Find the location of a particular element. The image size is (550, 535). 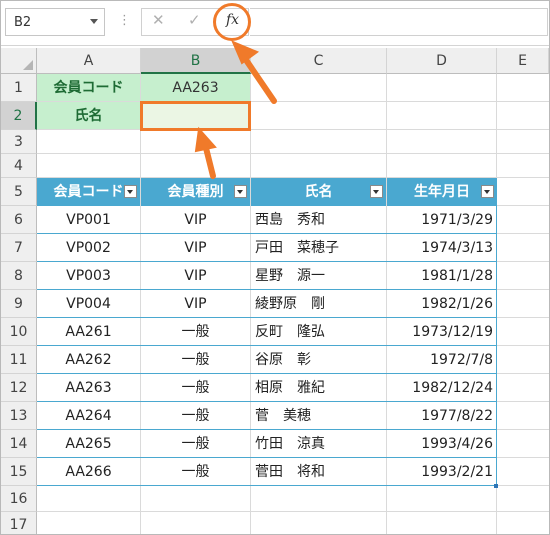

table-resize-handle is located at coordinates (496, 486).